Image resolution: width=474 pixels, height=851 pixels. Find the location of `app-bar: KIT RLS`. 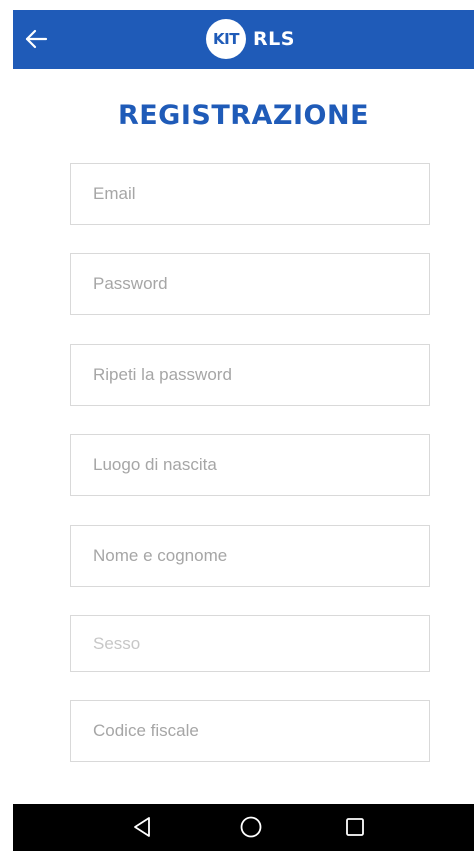

app-bar: KIT RLS is located at coordinates (243, 39).